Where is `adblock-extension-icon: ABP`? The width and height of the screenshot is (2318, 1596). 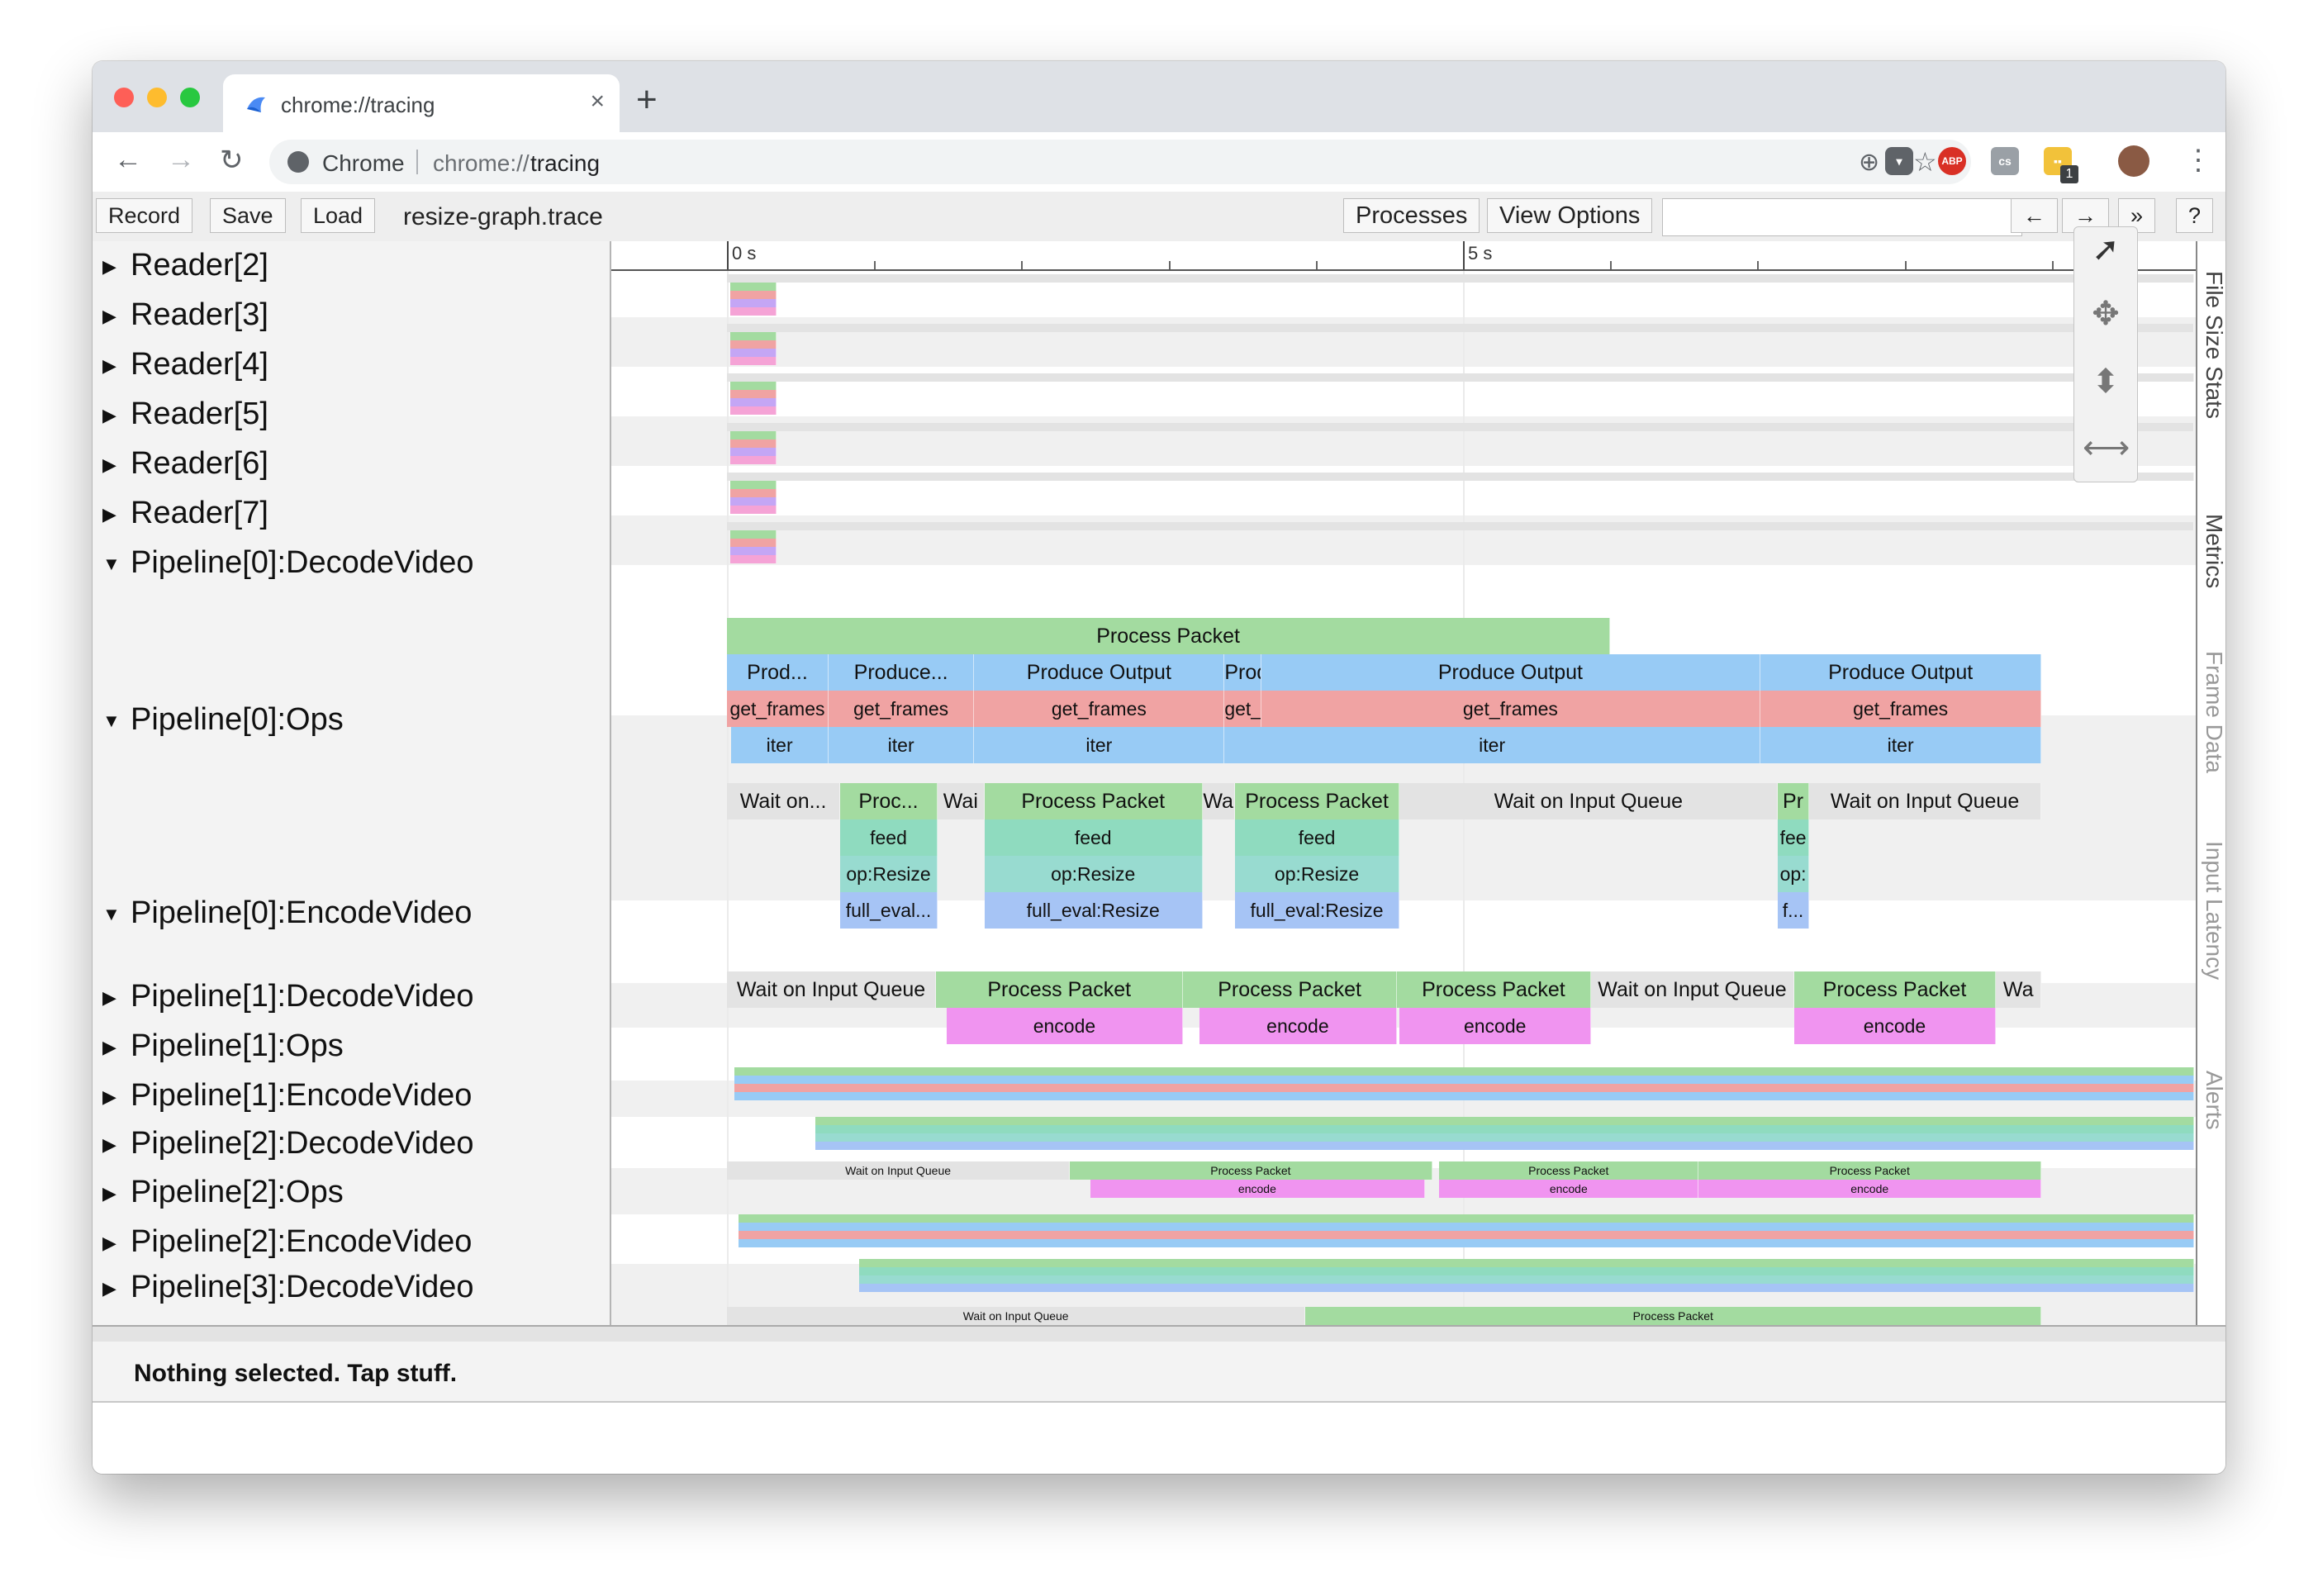 adblock-extension-icon: ABP is located at coordinates (1952, 161).